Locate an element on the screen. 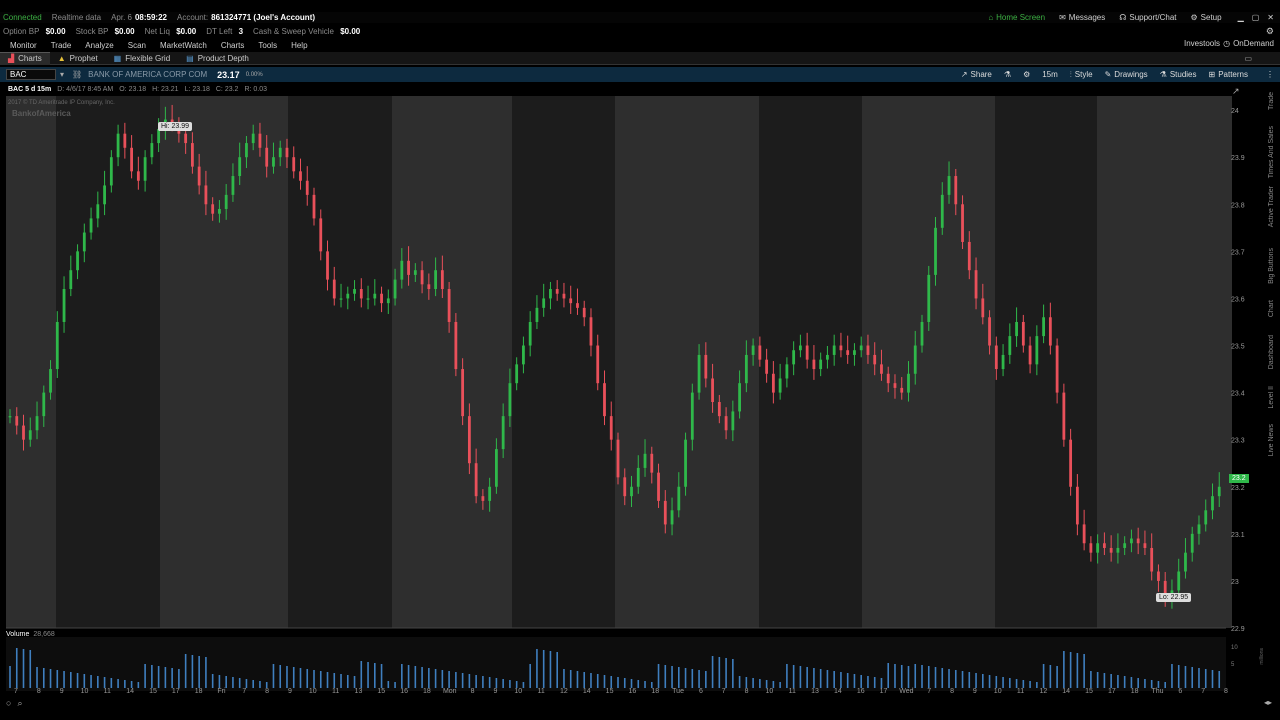 This screenshot has width=1280, height=720. home-screen-button: ⌂ Home Screen is located at coordinates (1016, 17).